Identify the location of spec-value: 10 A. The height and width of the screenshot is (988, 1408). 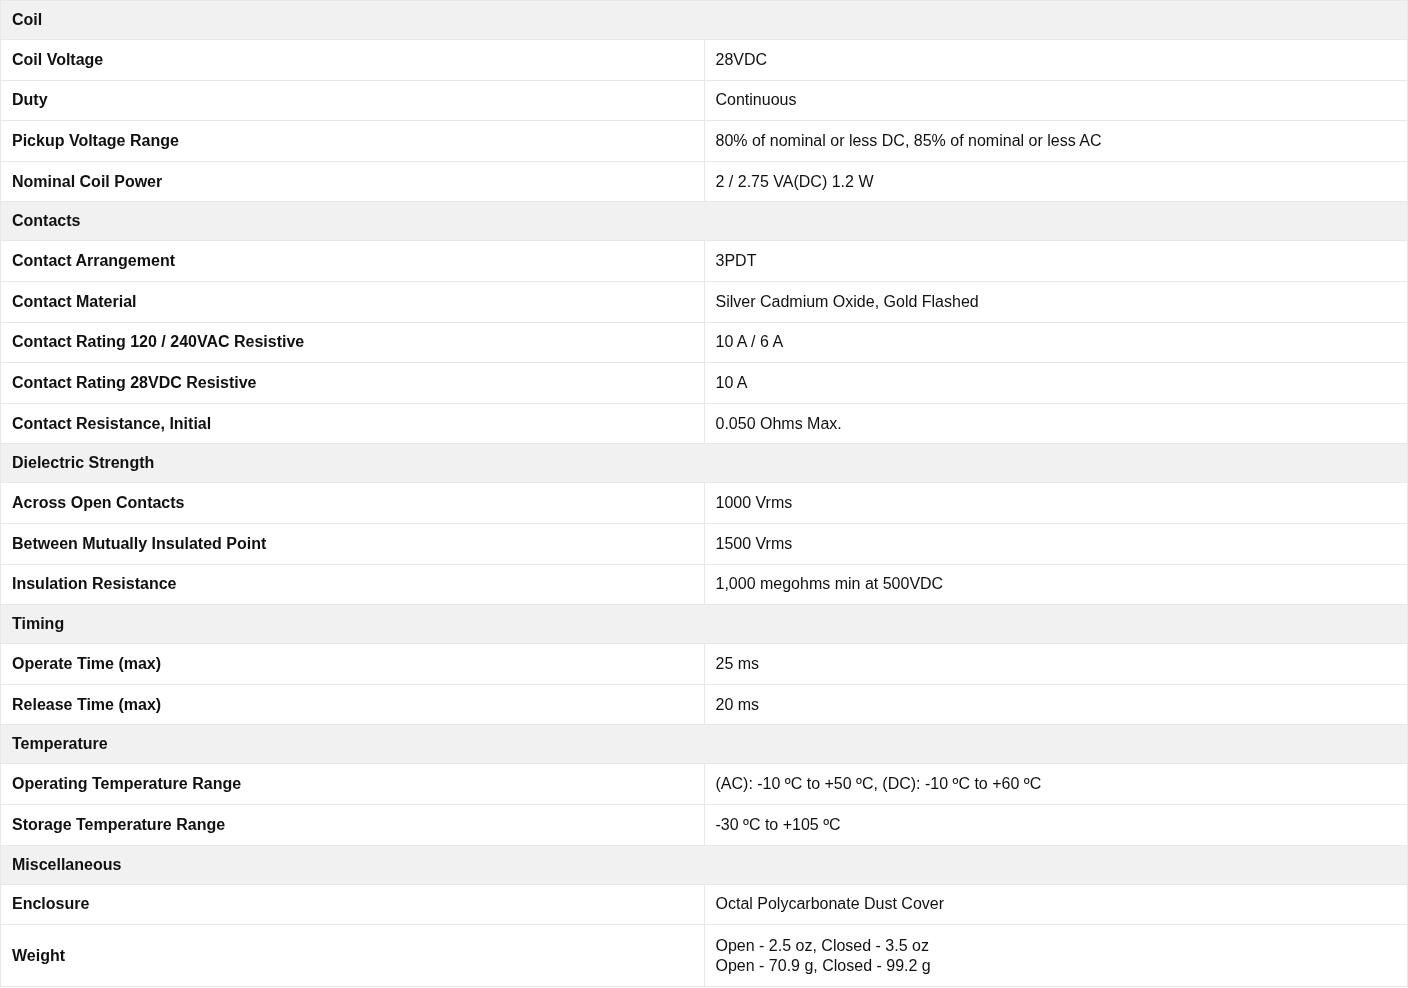
(731, 382).